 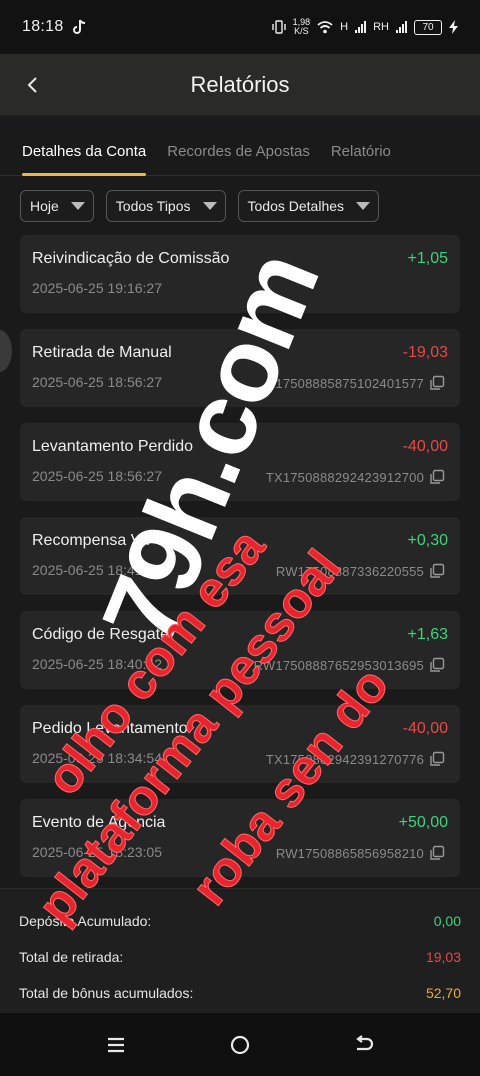 What do you see at coordinates (349, 571) in the screenshot?
I see `transaction-ref: RW17508887336220555` at bounding box center [349, 571].